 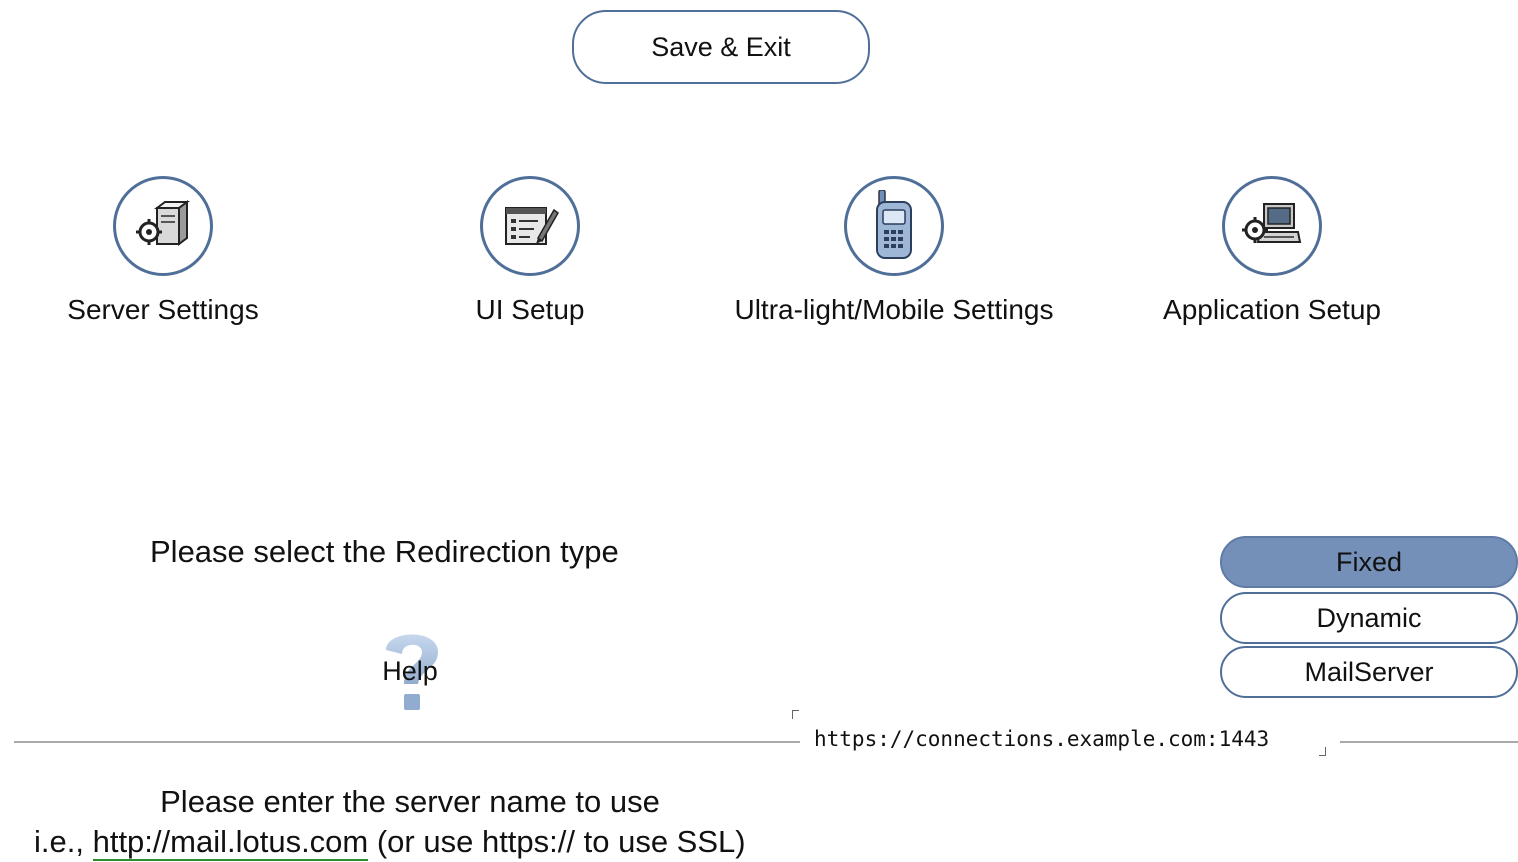 I want to click on application-setup-circle, so click(x=1272, y=226).